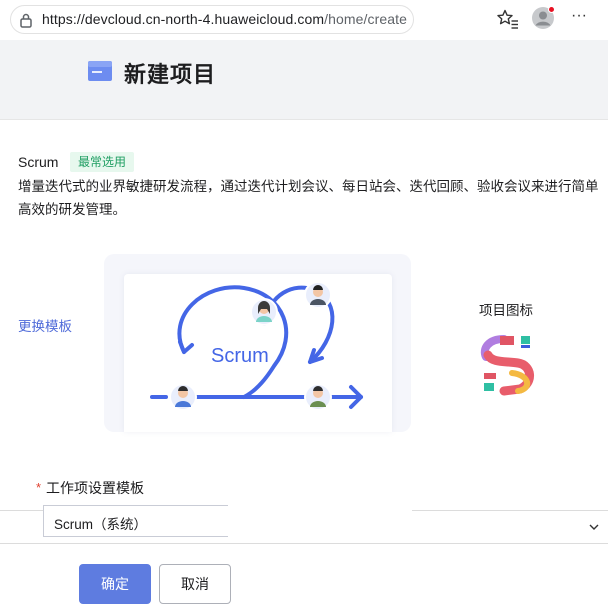  What do you see at coordinates (100, 71) in the screenshot?
I see `project-folder-icon` at bounding box center [100, 71].